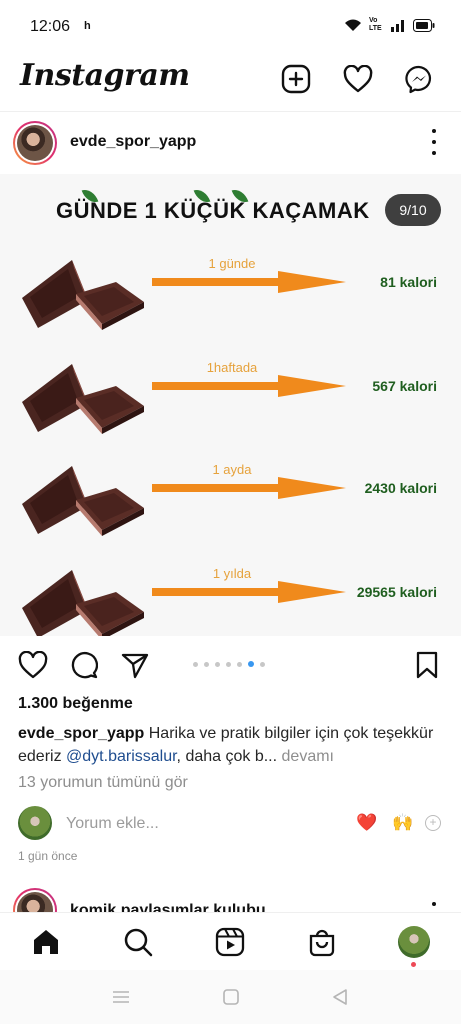 Image resolution: width=461 pixels, height=1024 pixels. Describe the element at coordinates (413, 210) in the screenshot. I see `slide-counter: 9/10` at that location.